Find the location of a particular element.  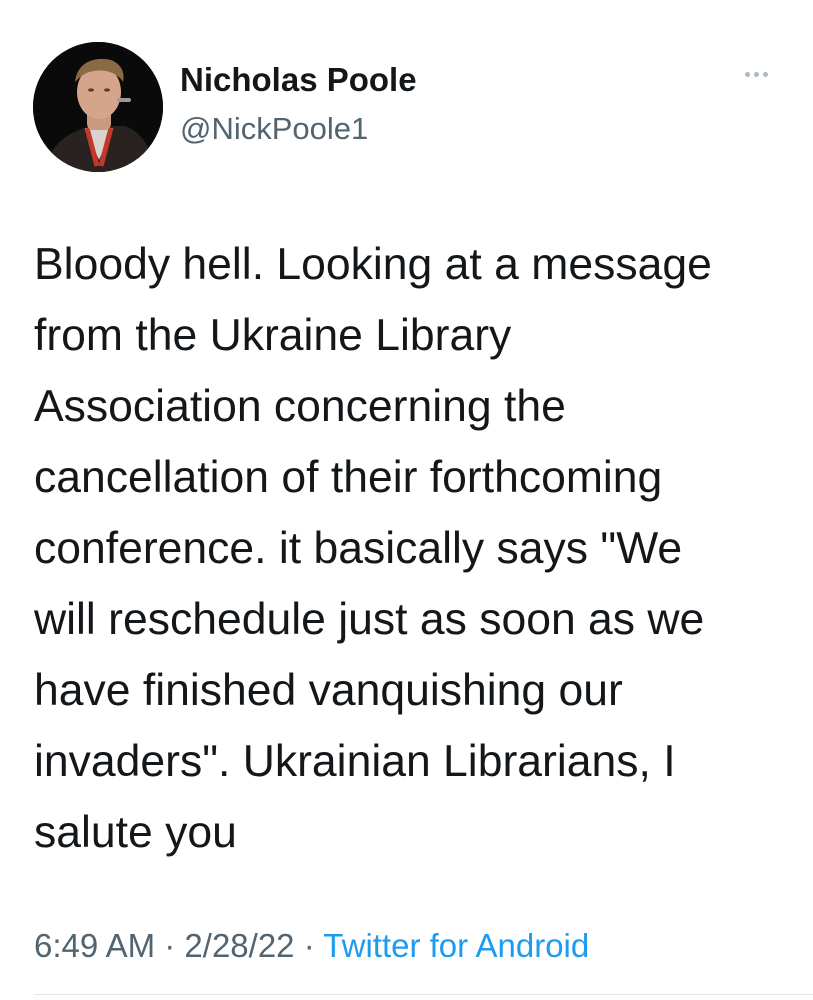

tweet-time: 6:49 AM is located at coordinates (94, 945).